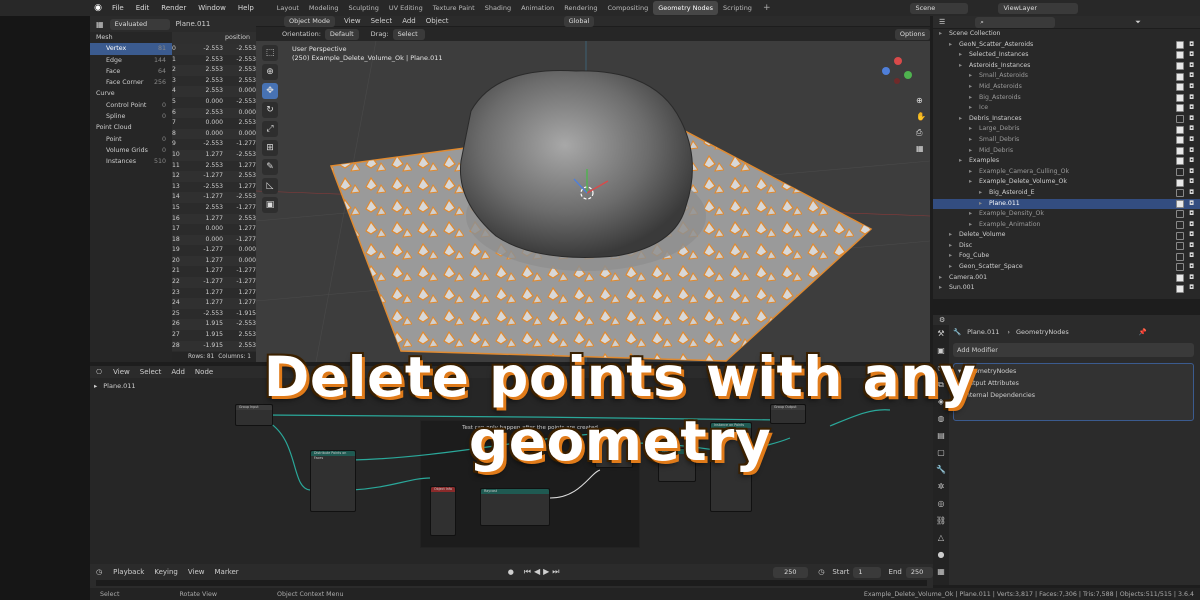 The image size is (1200, 600). What do you see at coordinates (921, 149) in the screenshot?
I see `ortho-toggle-icon: ▦` at bounding box center [921, 149].